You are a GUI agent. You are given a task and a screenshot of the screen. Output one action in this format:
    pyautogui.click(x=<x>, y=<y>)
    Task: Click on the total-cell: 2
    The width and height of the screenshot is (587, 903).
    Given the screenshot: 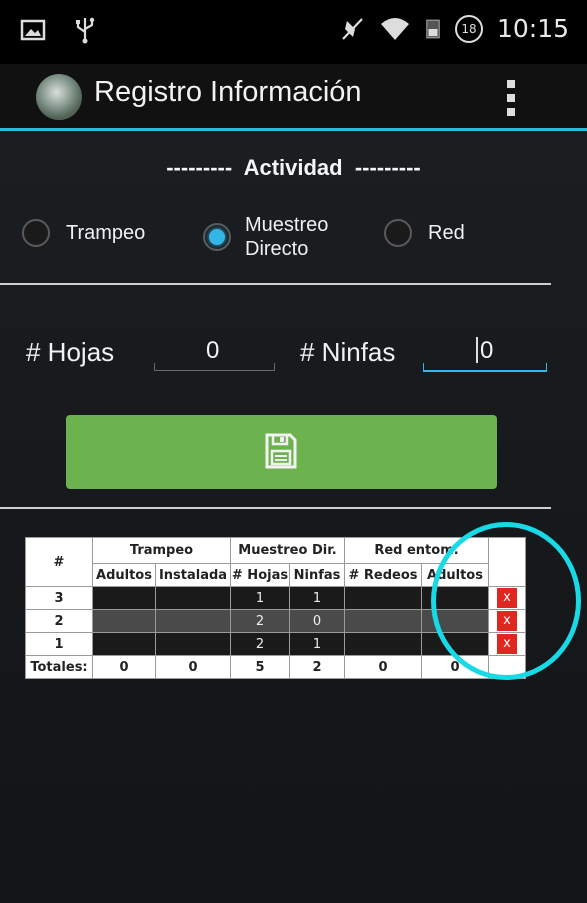 What is the action you would take?
    pyautogui.click(x=317, y=667)
    